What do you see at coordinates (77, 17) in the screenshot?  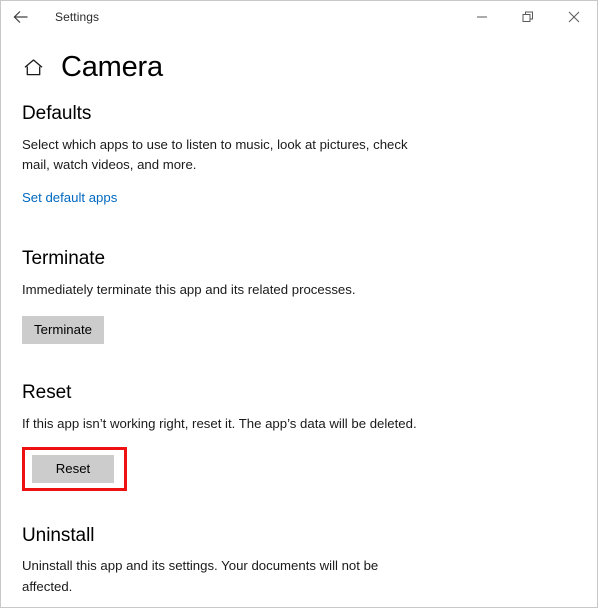 I see `titlebar-title: Settings` at bounding box center [77, 17].